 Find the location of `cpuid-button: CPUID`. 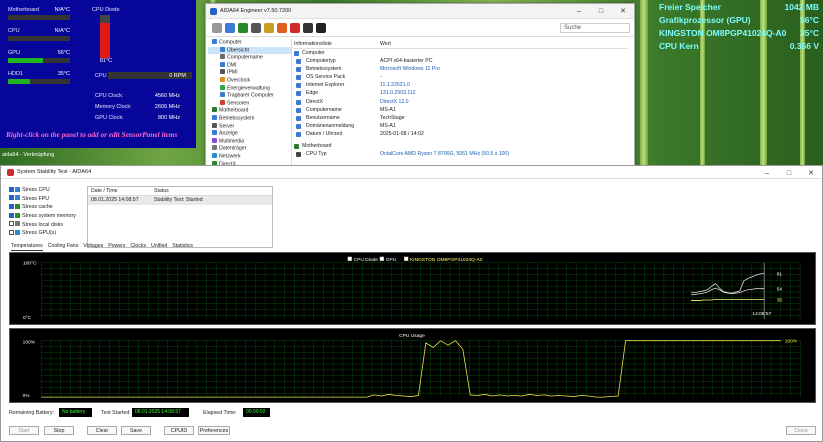

cpuid-button: CPUID is located at coordinates (179, 430).